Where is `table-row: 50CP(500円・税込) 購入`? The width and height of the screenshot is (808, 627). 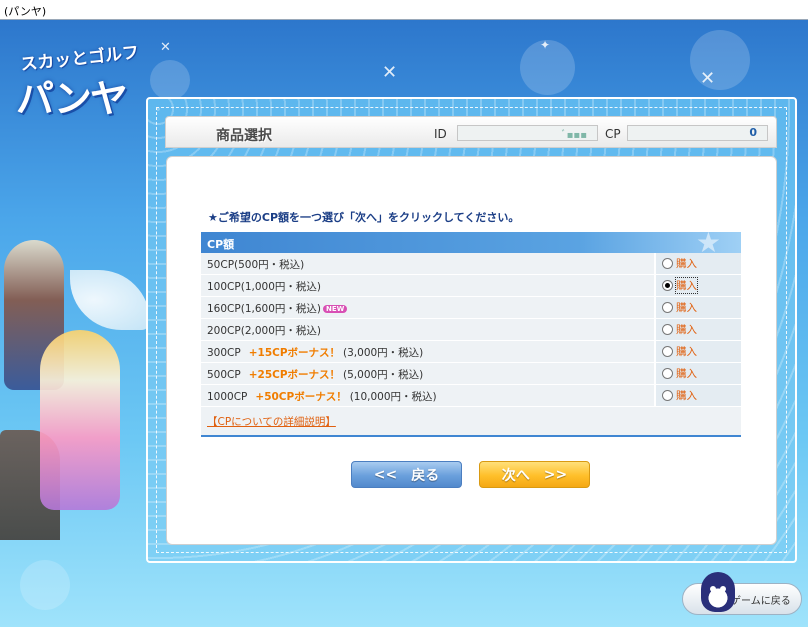
table-row: 50CP(500円・税込) 購入 is located at coordinates (471, 264).